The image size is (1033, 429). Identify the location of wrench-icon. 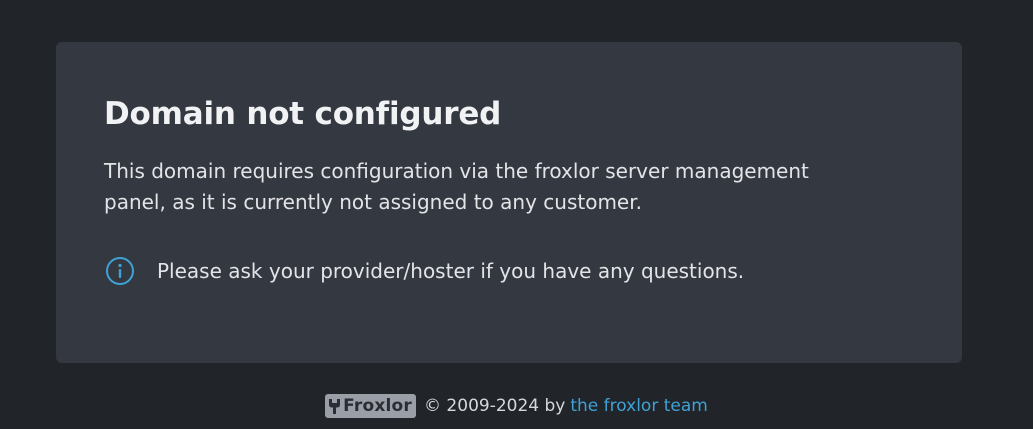
(335, 406).